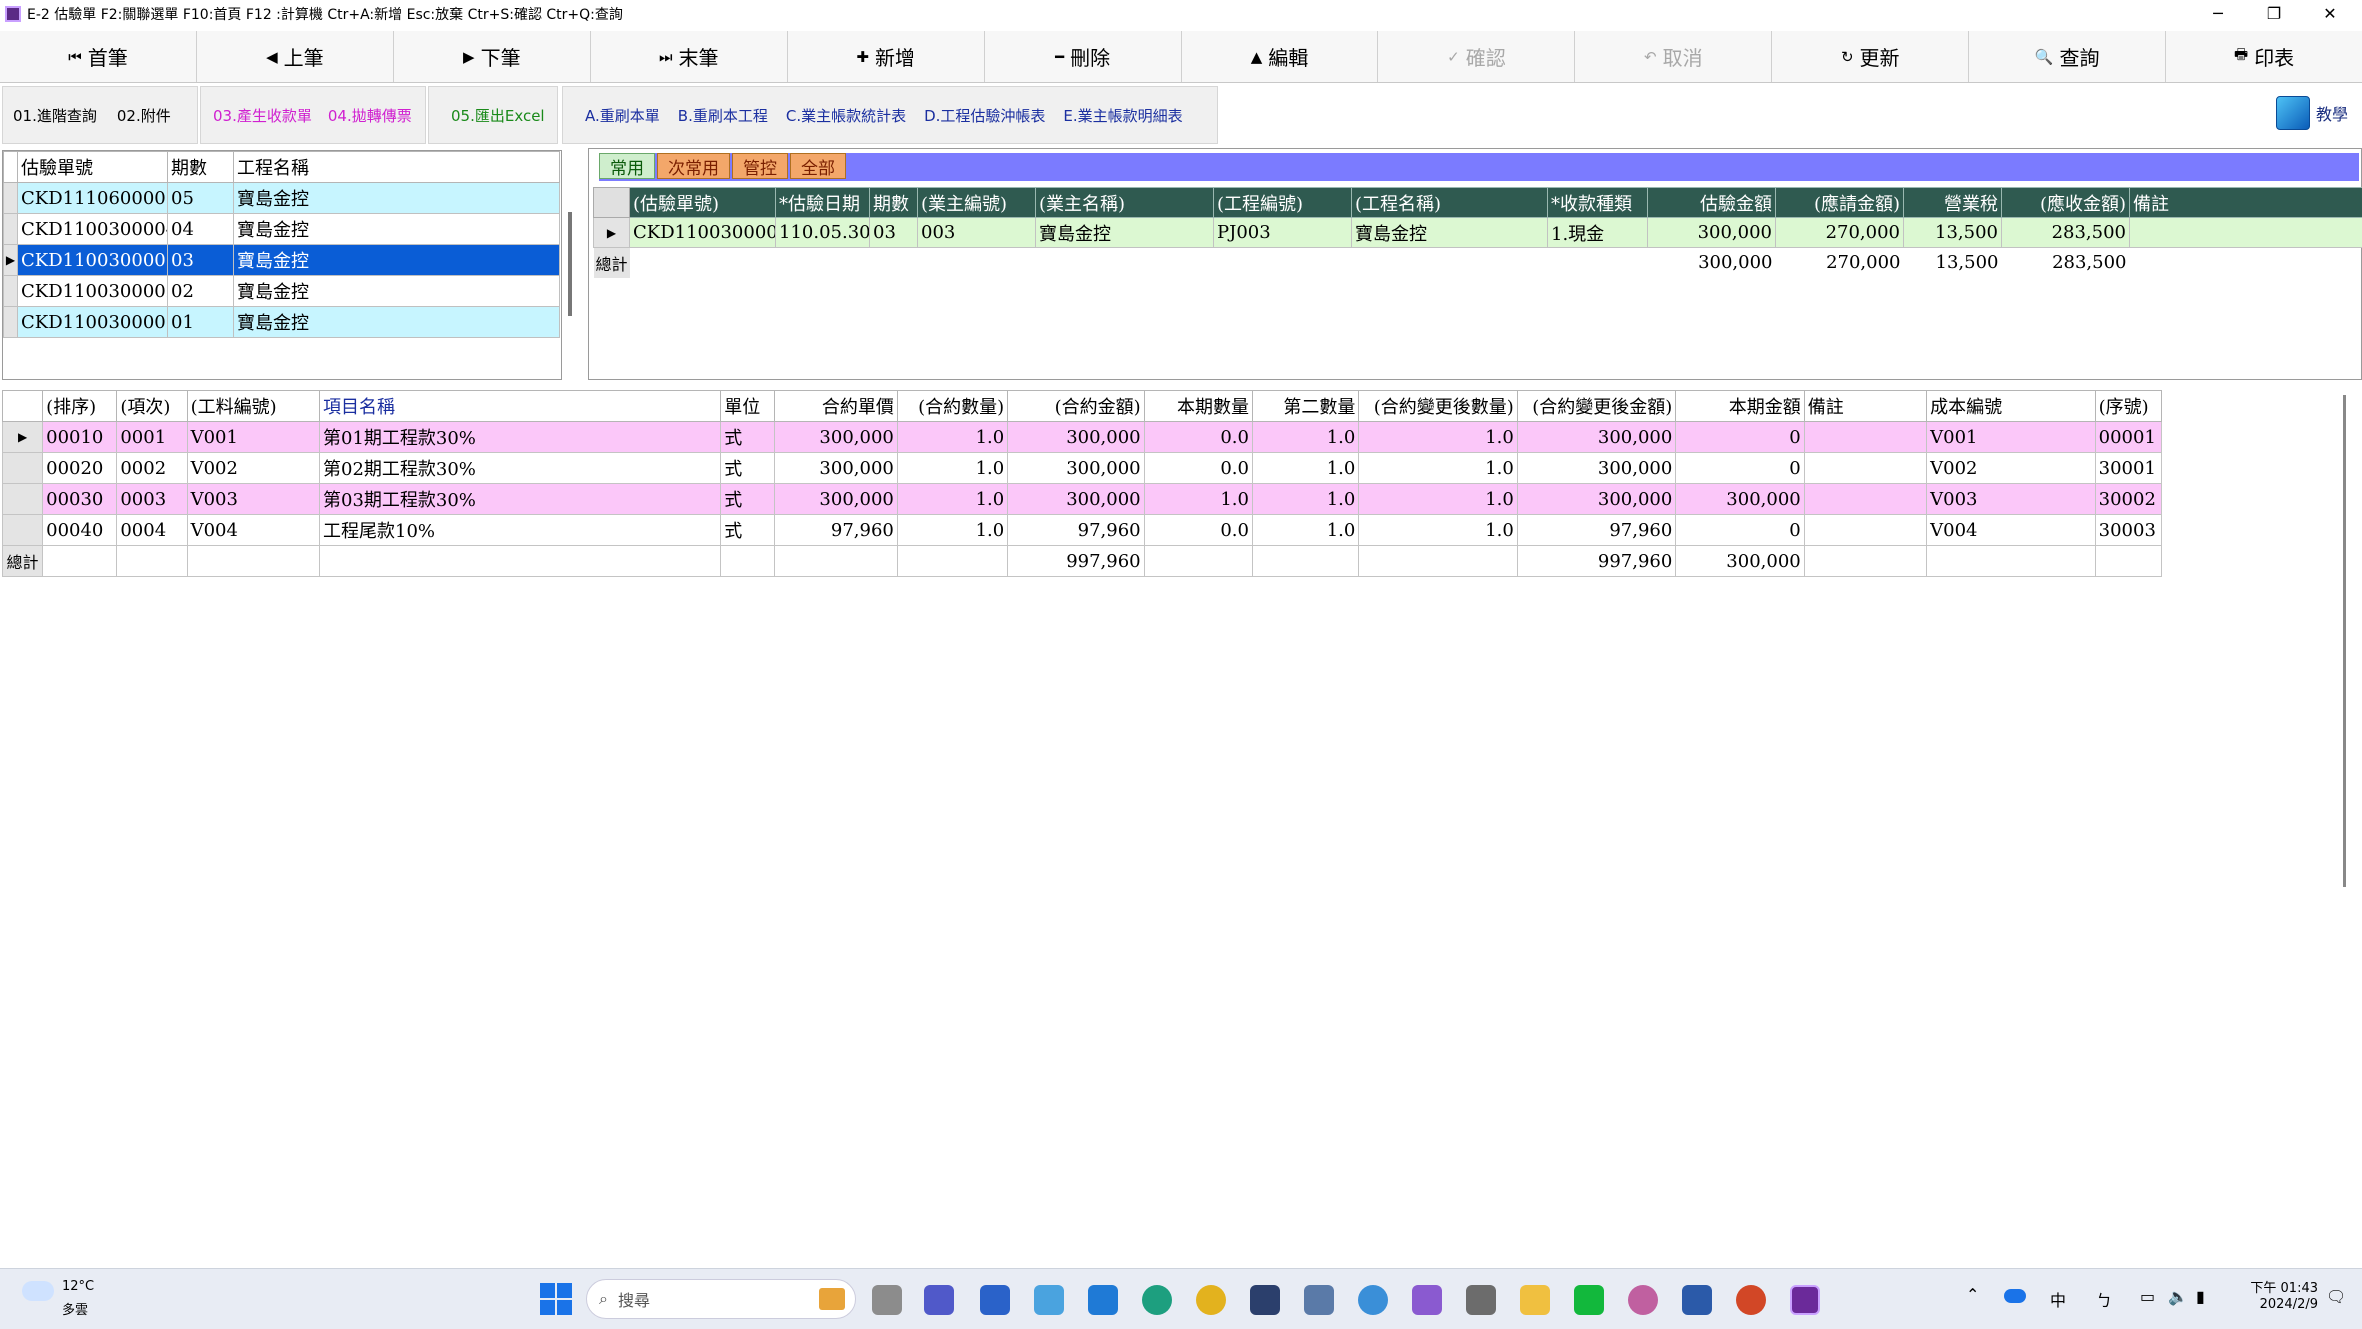  I want to click on volume-icon: 🔈, so click(2178, 1296).